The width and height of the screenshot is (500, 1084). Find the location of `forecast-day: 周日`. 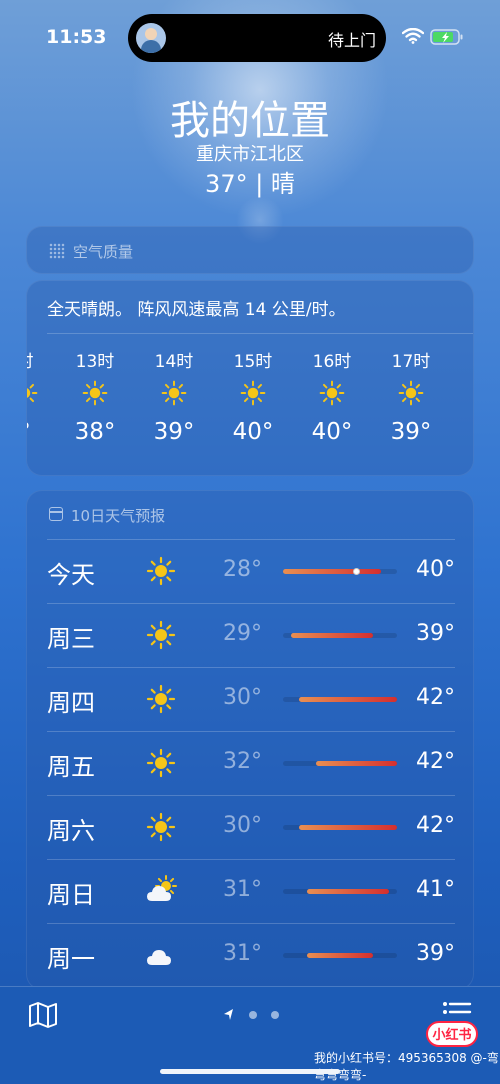

forecast-day: 周日 is located at coordinates (71, 895).